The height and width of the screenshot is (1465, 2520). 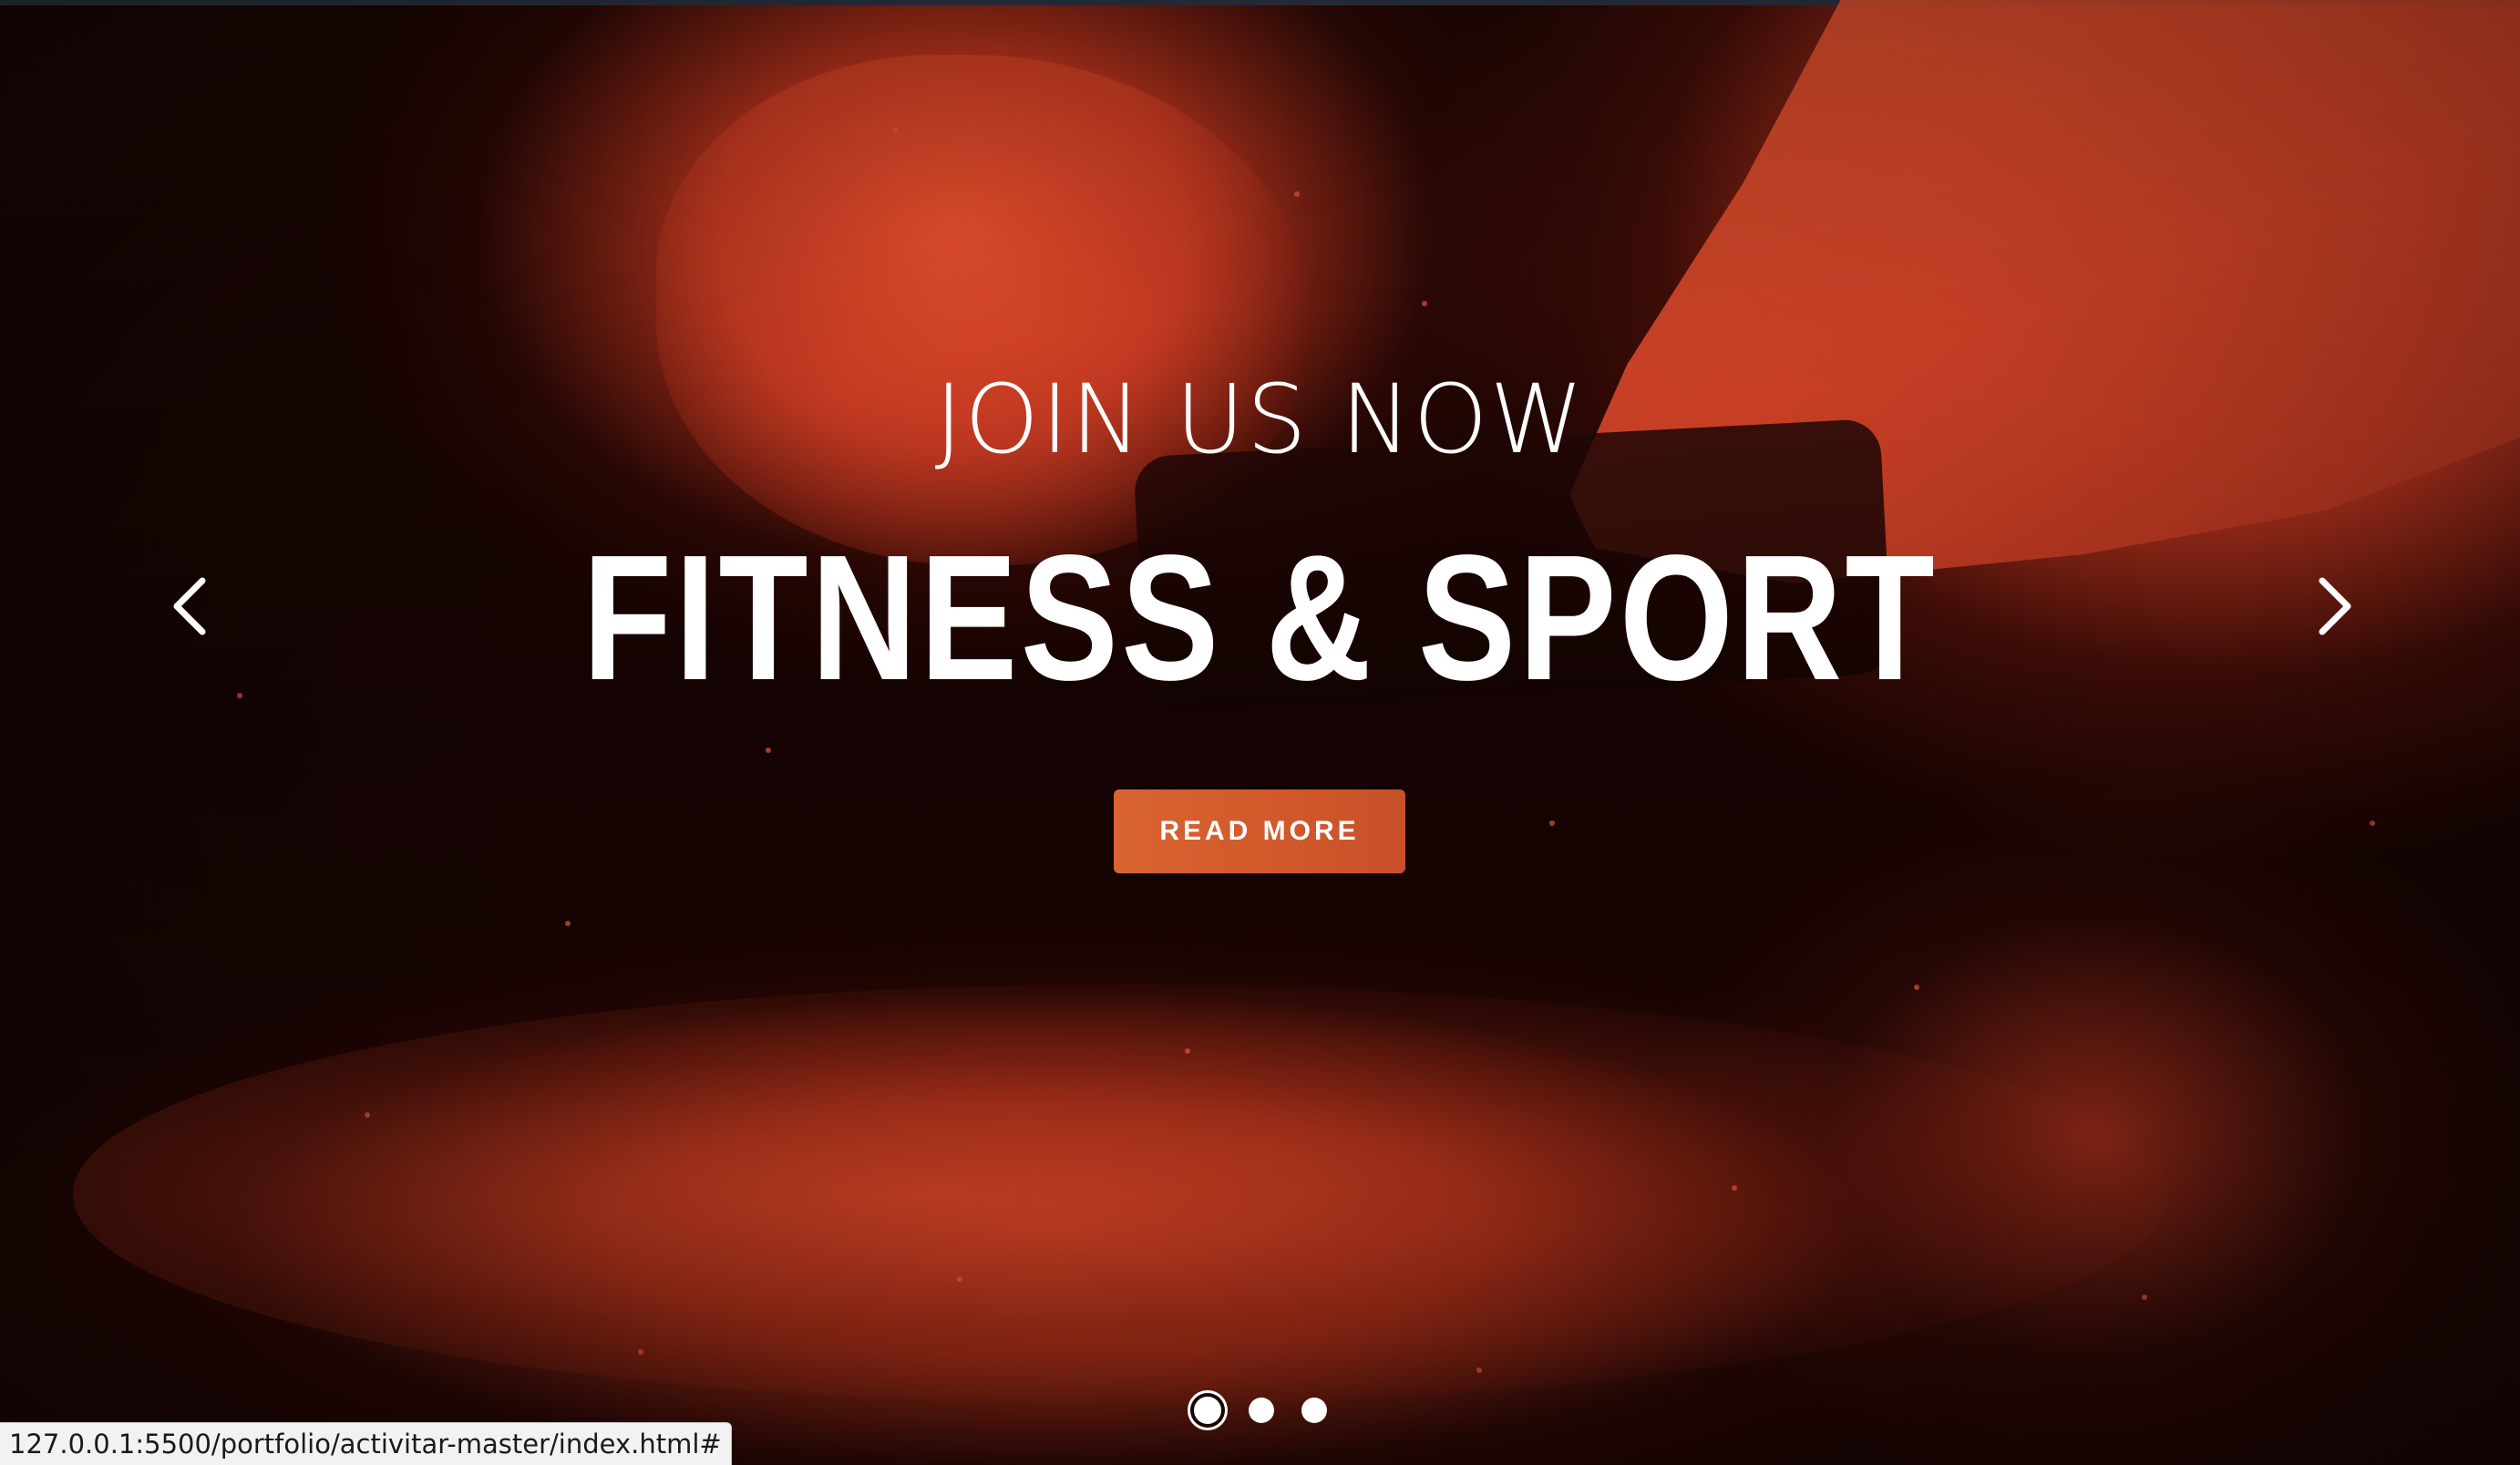 I want to click on chevron-left-icon, so click(x=190, y=606).